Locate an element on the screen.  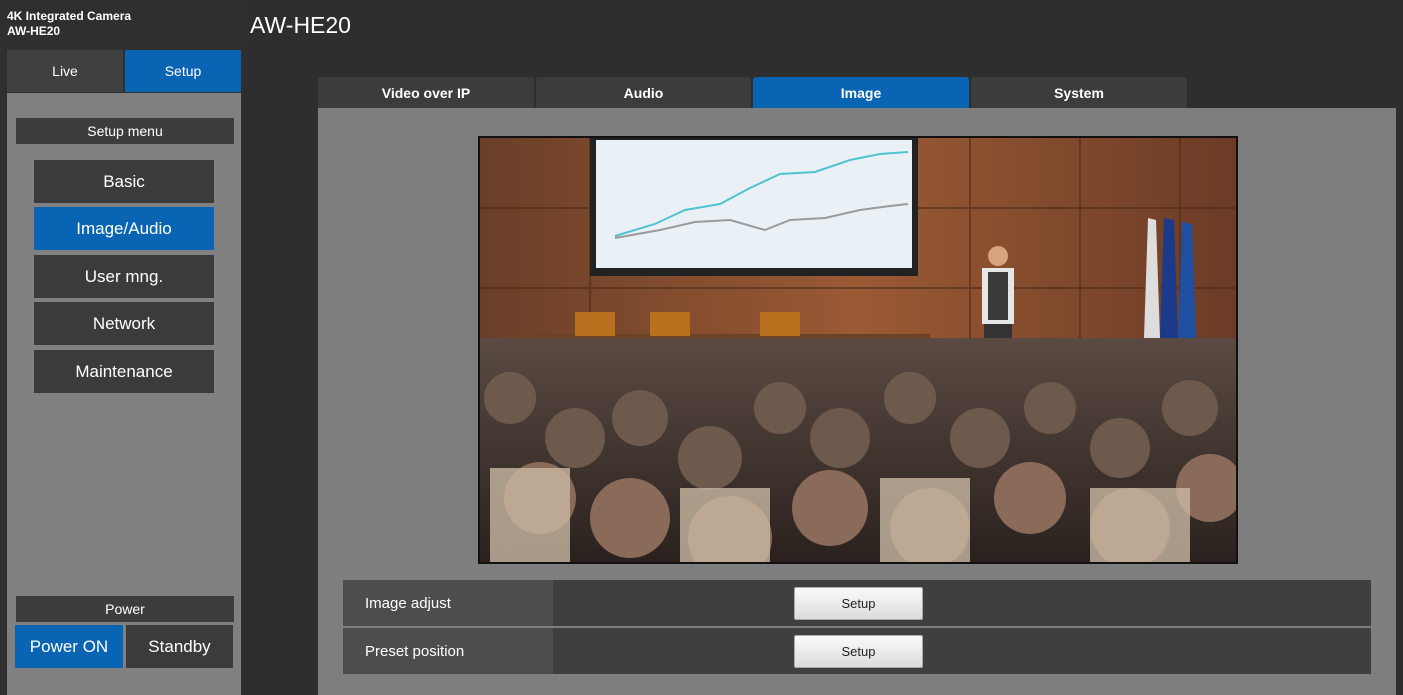
setup-menu-title: Setup menu is located at coordinates (125, 131).